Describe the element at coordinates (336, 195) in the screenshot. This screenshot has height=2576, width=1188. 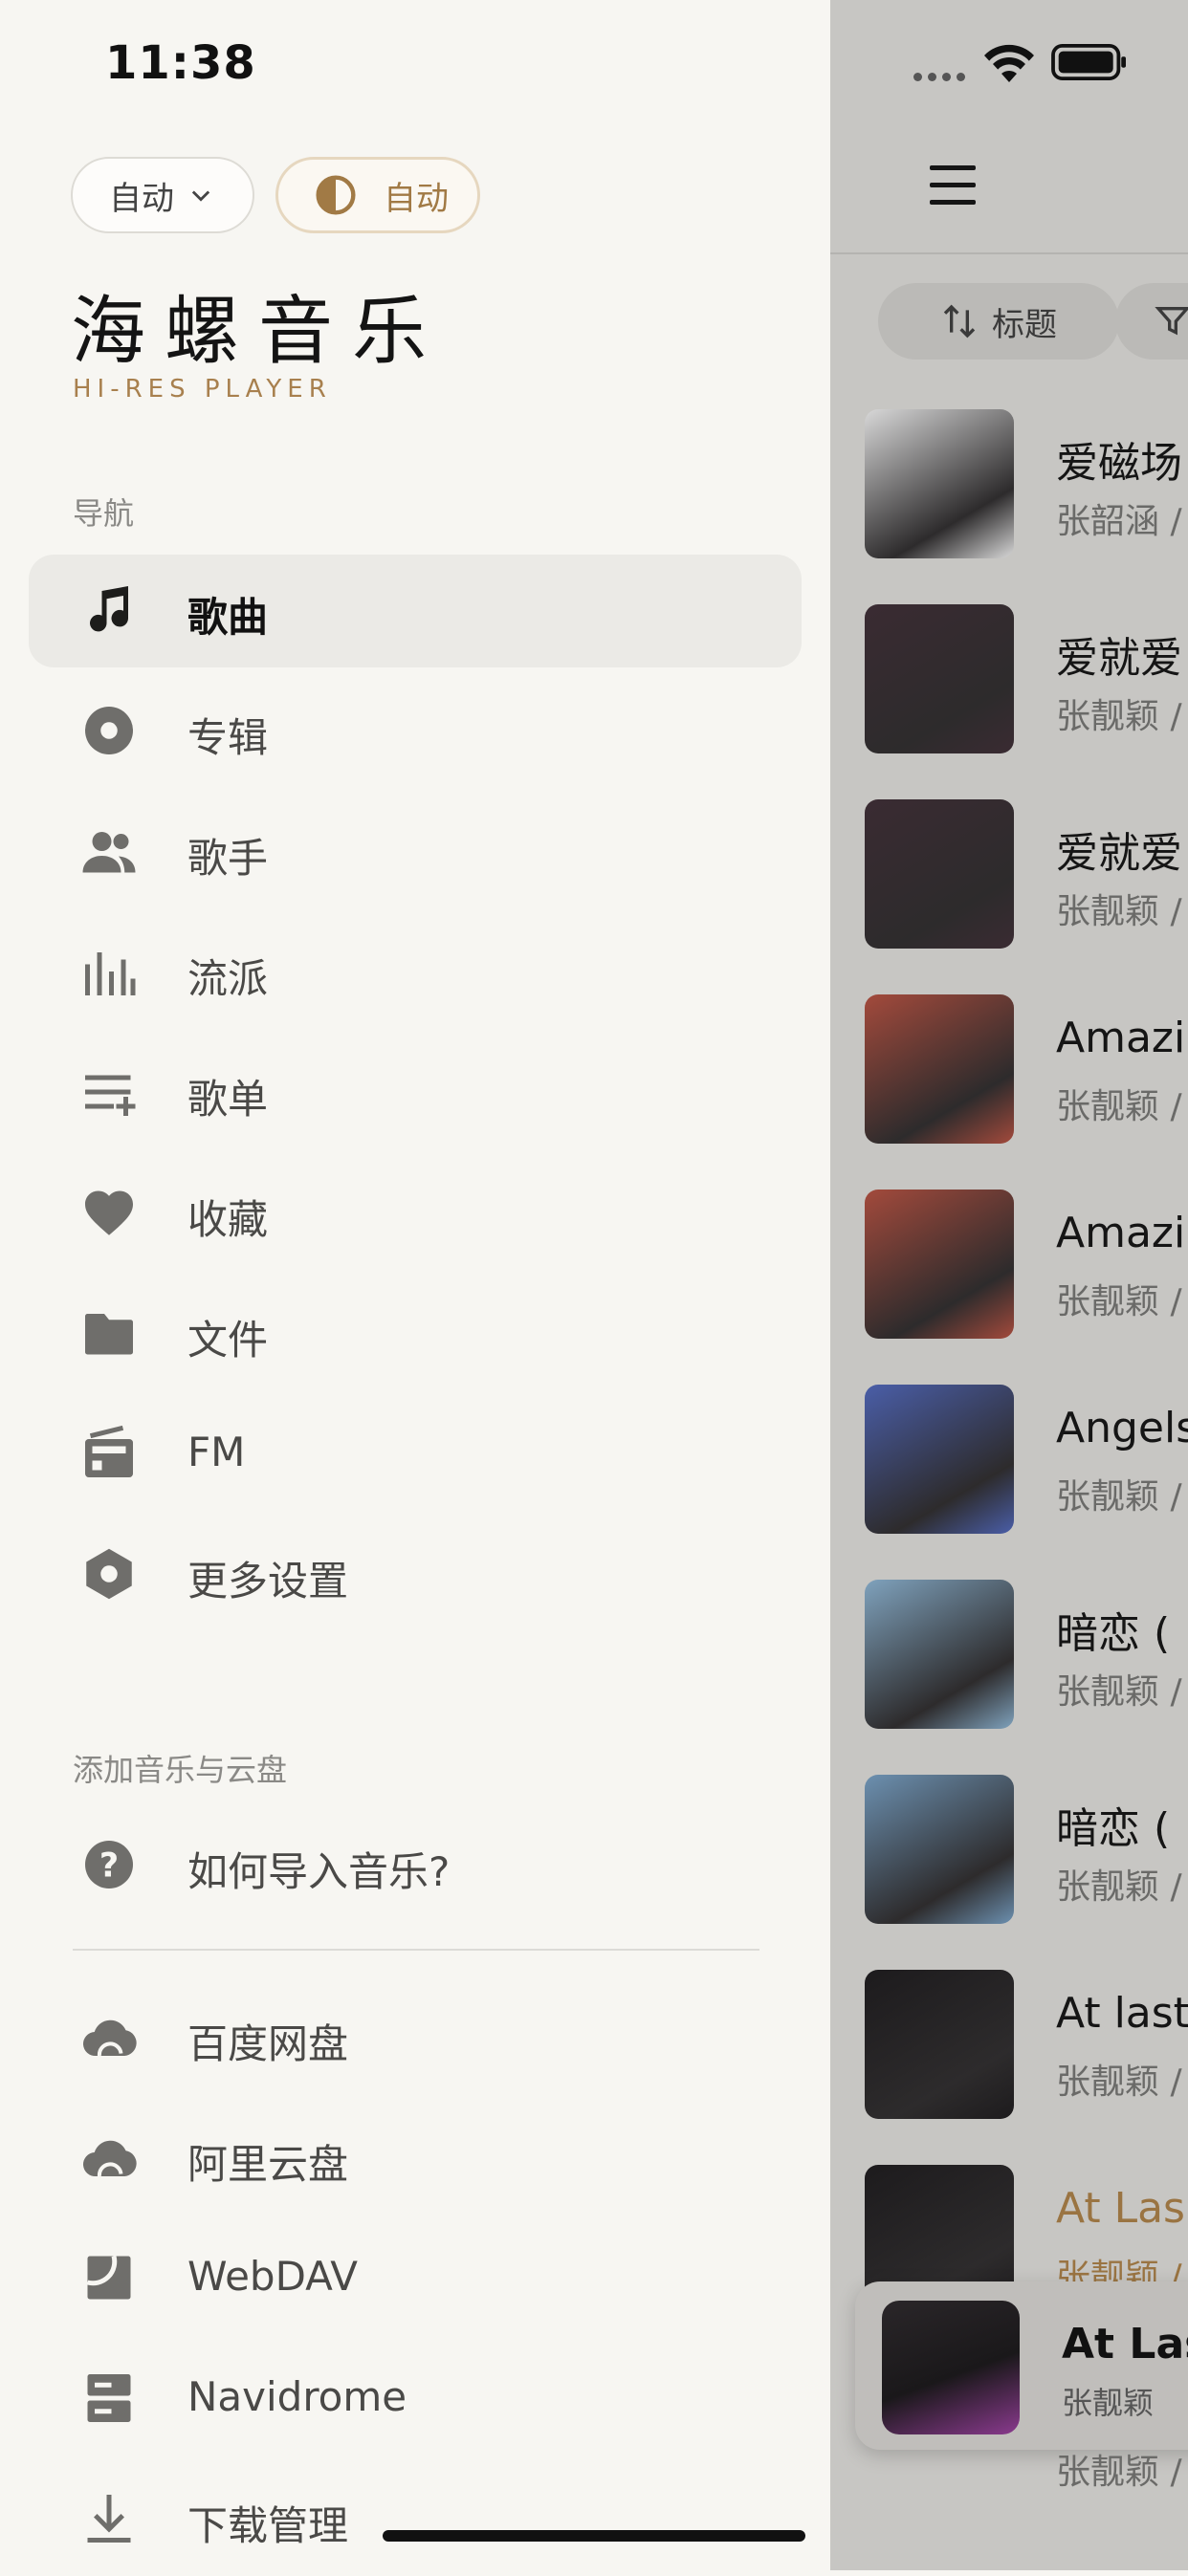
I see `half-circle-icon` at that location.